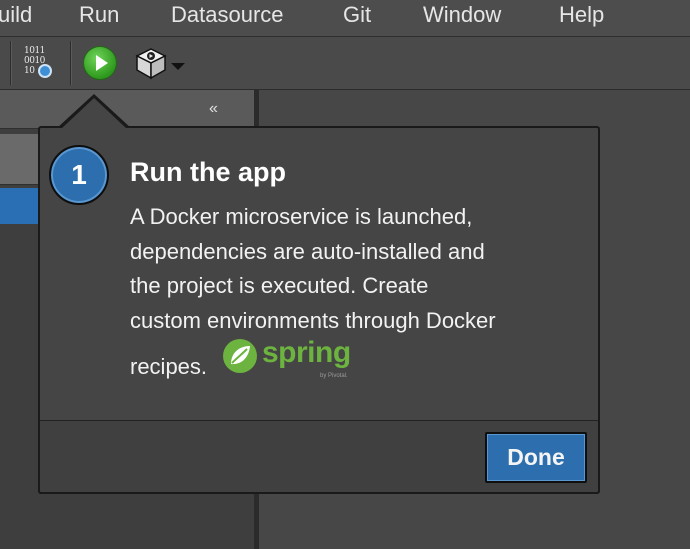 The height and width of the screenshot is (549, 690). What do you see at coordinates (581, 15) in the screenshot?
I see `menu-help: Help` at bounding box center [581, 15].